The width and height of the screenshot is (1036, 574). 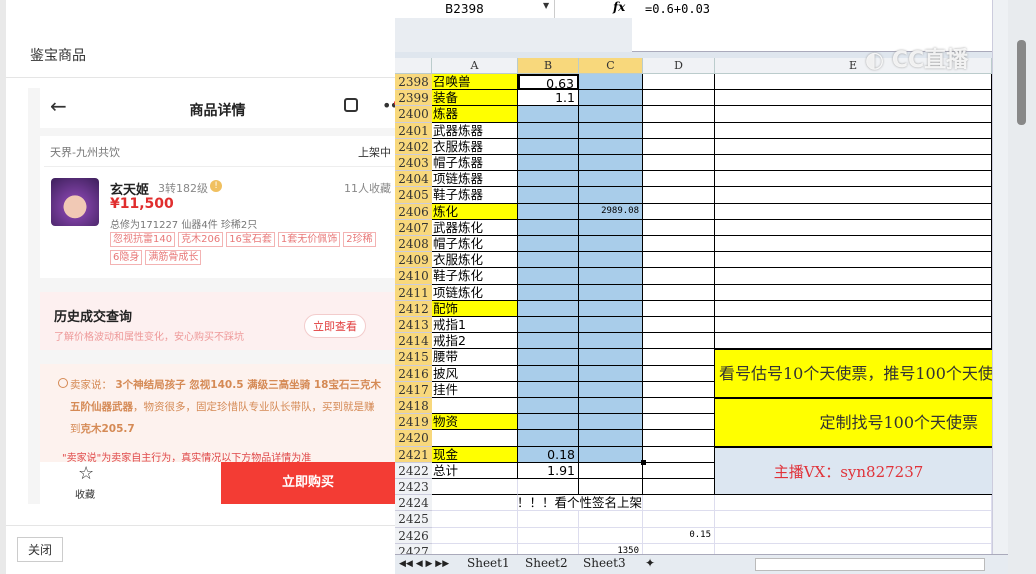 What do you see at coordinates (679, 438) in the screenshot?
I see `cell-D2420` at bounding box center [679, 438].